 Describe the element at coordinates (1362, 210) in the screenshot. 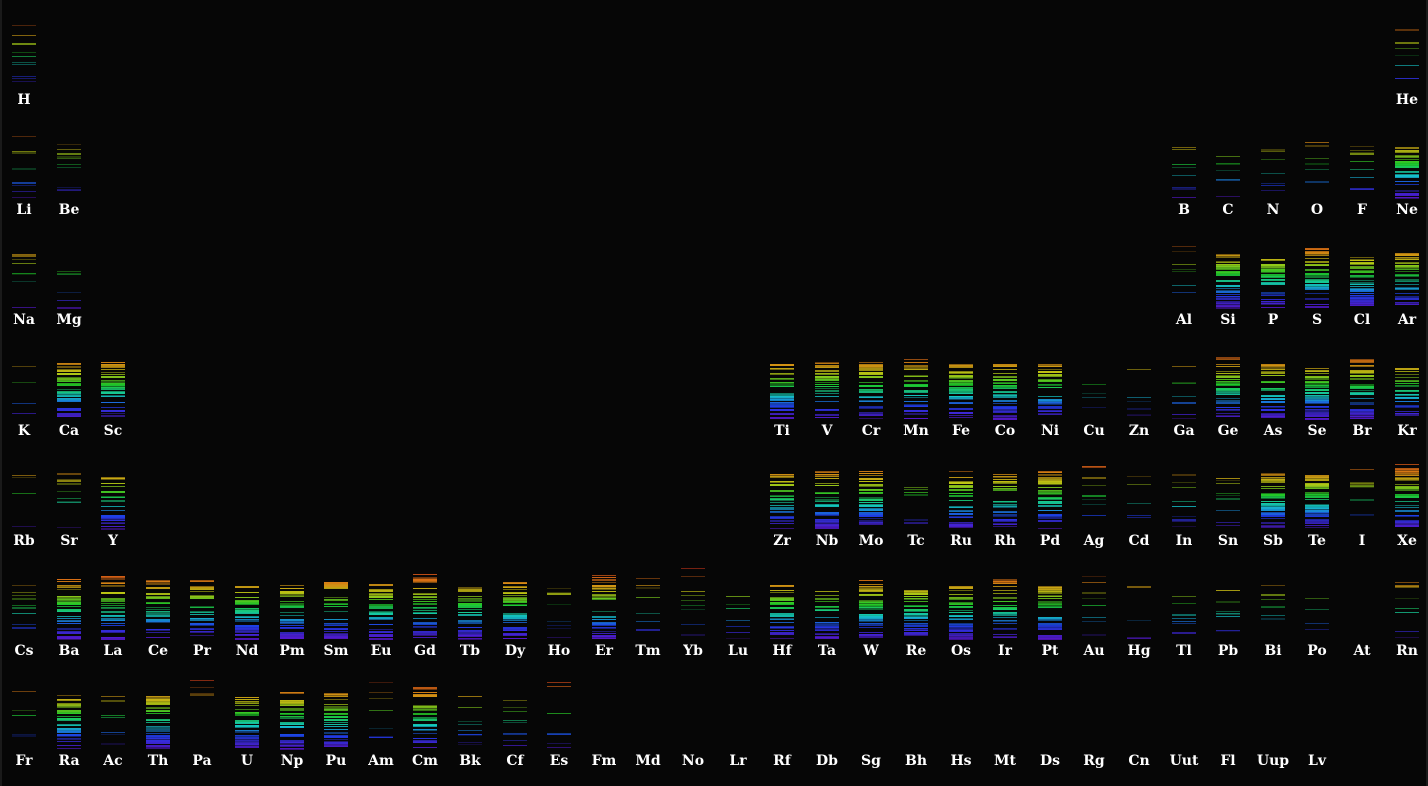

I see `element-symbol: F` at that location.